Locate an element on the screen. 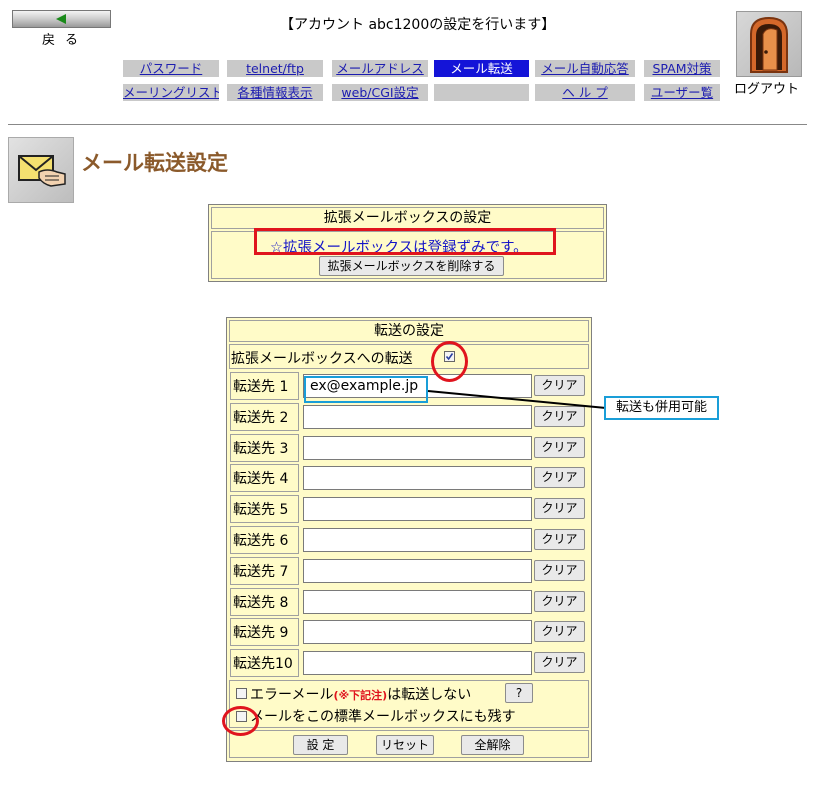 This screenshot has height=797, width=818. nav-mail-forward: メール転送 is located at coordinates (481, 68).